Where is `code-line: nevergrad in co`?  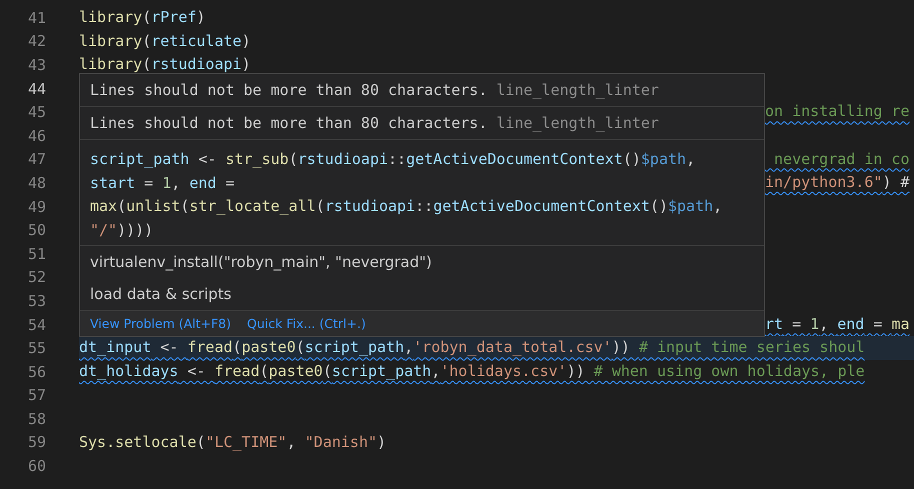
code-line: nevergrad in co is located at coordinates (841, 159).